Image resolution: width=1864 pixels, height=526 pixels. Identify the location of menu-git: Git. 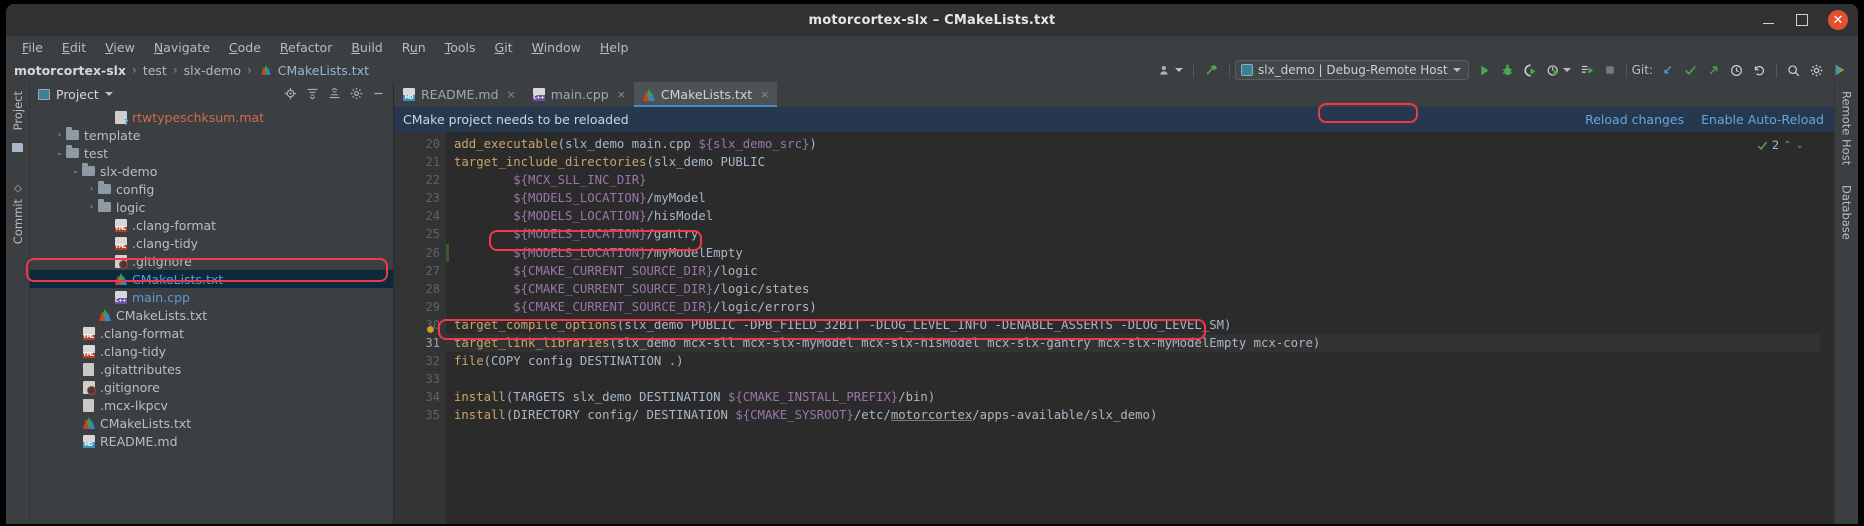
(504, 47).